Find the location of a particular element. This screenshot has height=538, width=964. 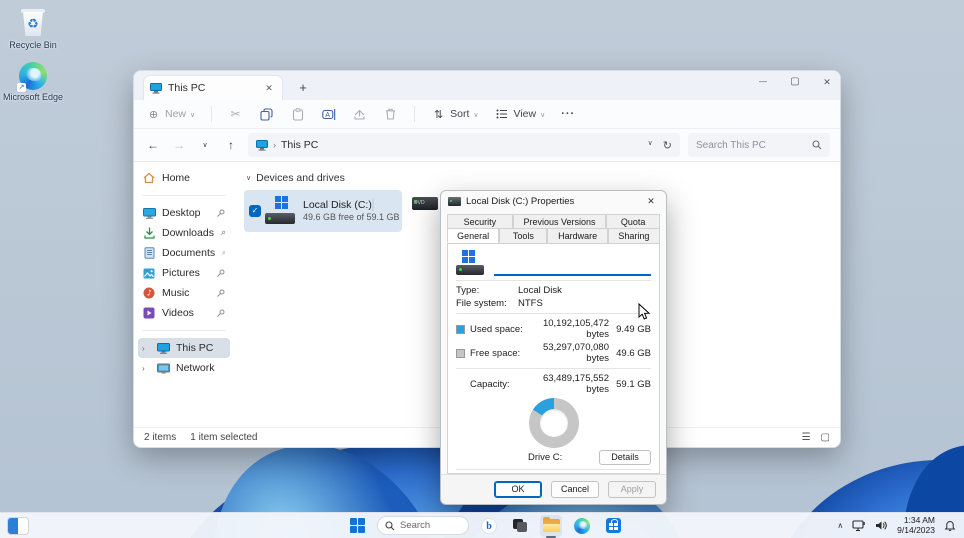

up-icon: ↑ is located at coordinates (231, 145).